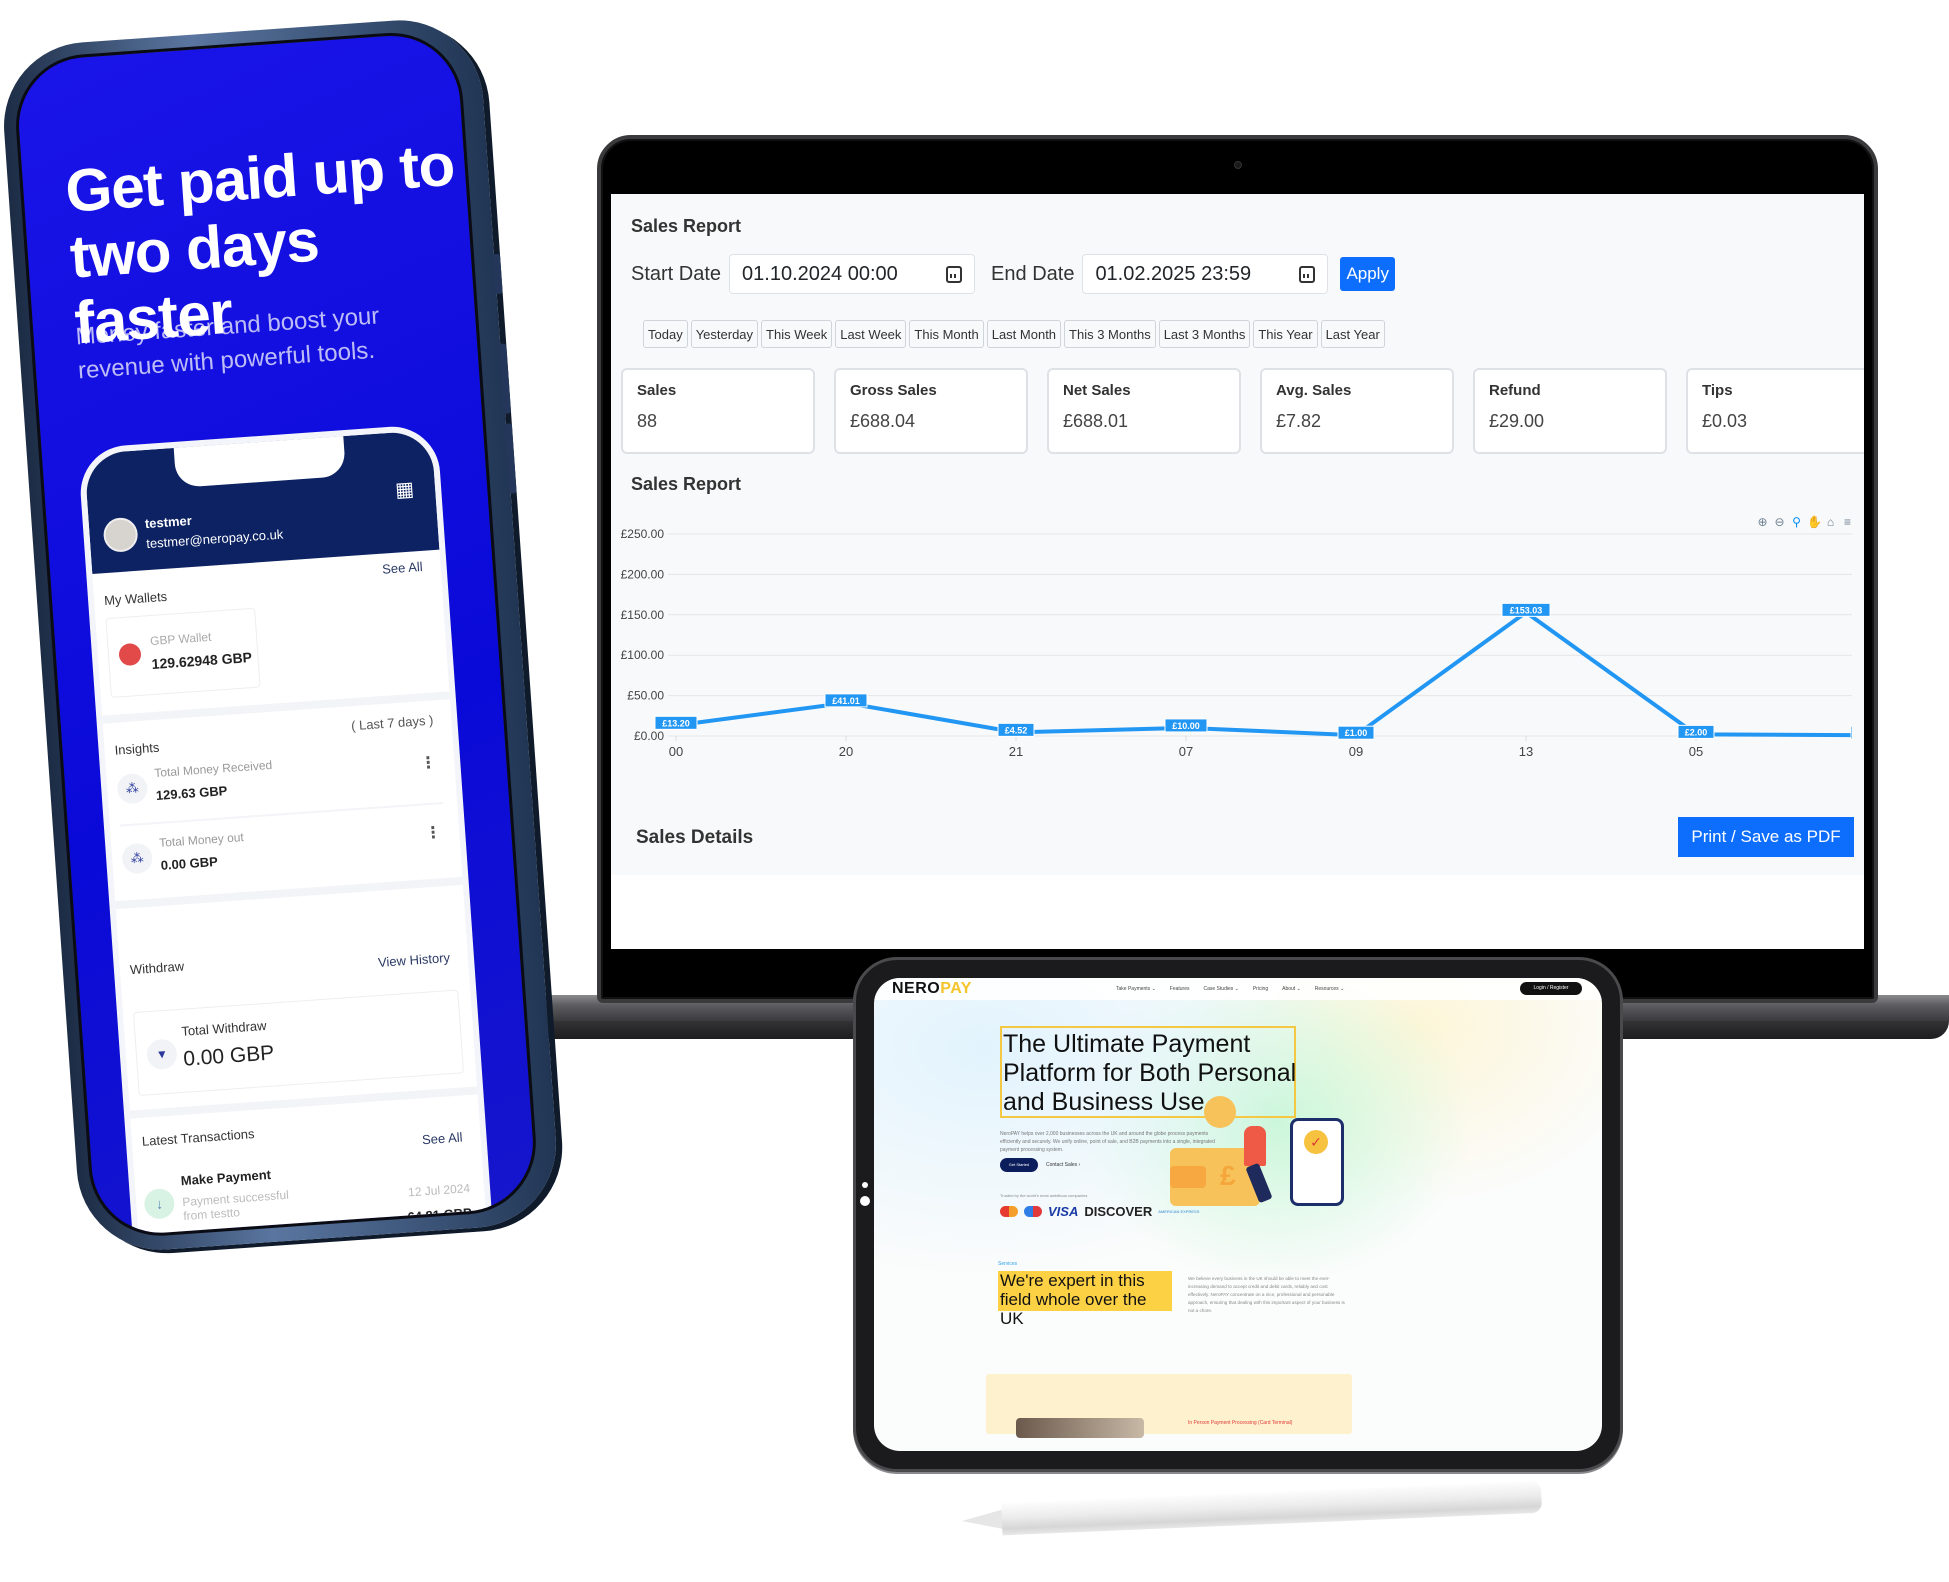 Image resolution: width=1949 pixels, height=1582 pixels. What do you see at coordinates (797, 334) in the screenshot?
I see `range-this-week-button: This Week` at bounding box center [797, 334].